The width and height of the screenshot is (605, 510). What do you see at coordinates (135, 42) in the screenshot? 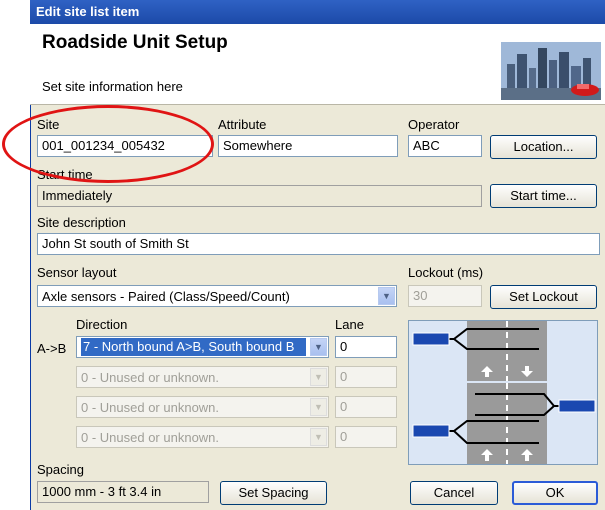
I see `header-title: Roadside Unit Setup` at bounding box center [135, 42].